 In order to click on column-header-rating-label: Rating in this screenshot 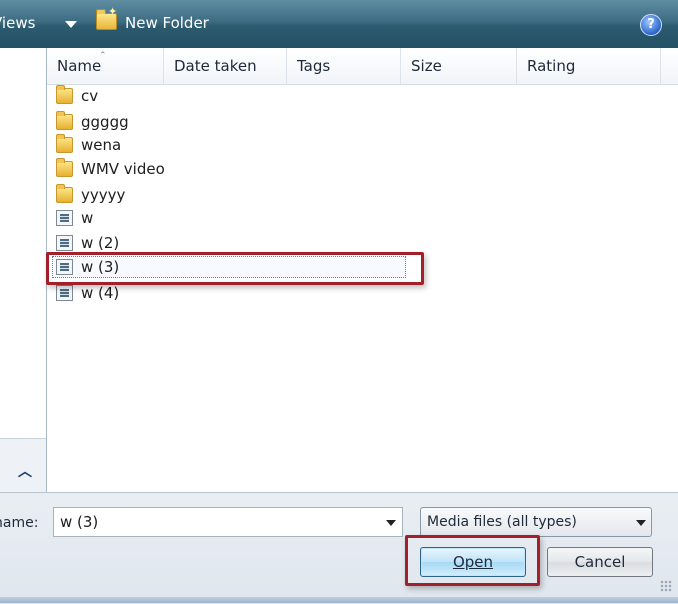, I will do `click(551, 66)`.